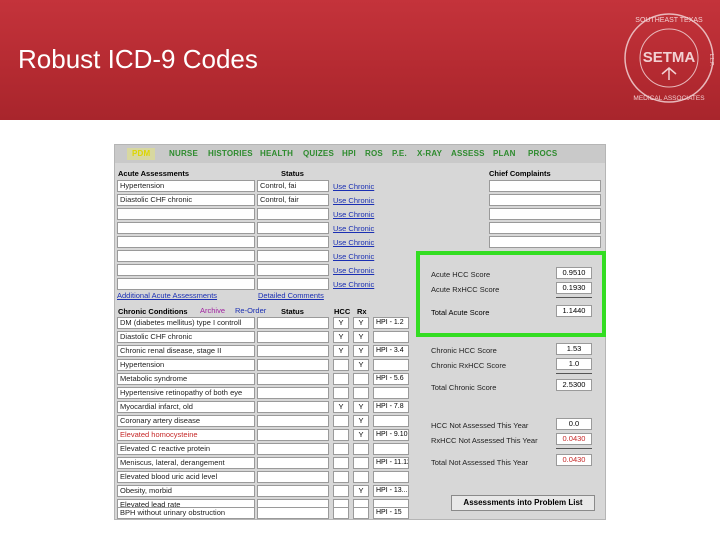 Image resolution: width=720 pixels, height=540 pixels. I want to click on additional-acute-link: Additional Acute Assessments, so click(167, 295).